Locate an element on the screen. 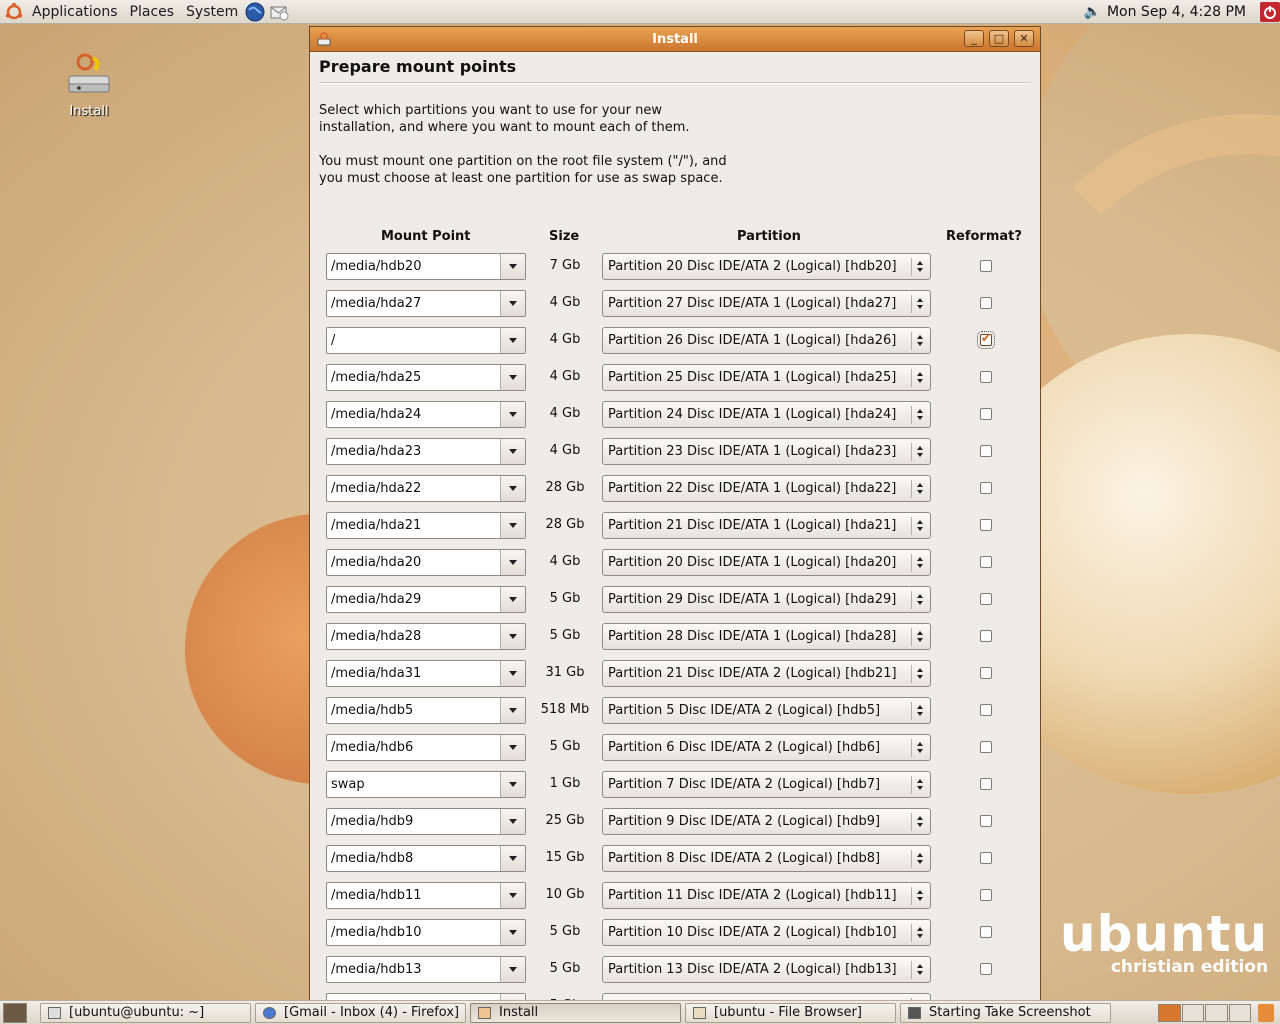 Image resolution: width=1280 pixels, height=1024 pixels. window-titlebar: Install _ □ ✕ is located at coordinates (675, 39).